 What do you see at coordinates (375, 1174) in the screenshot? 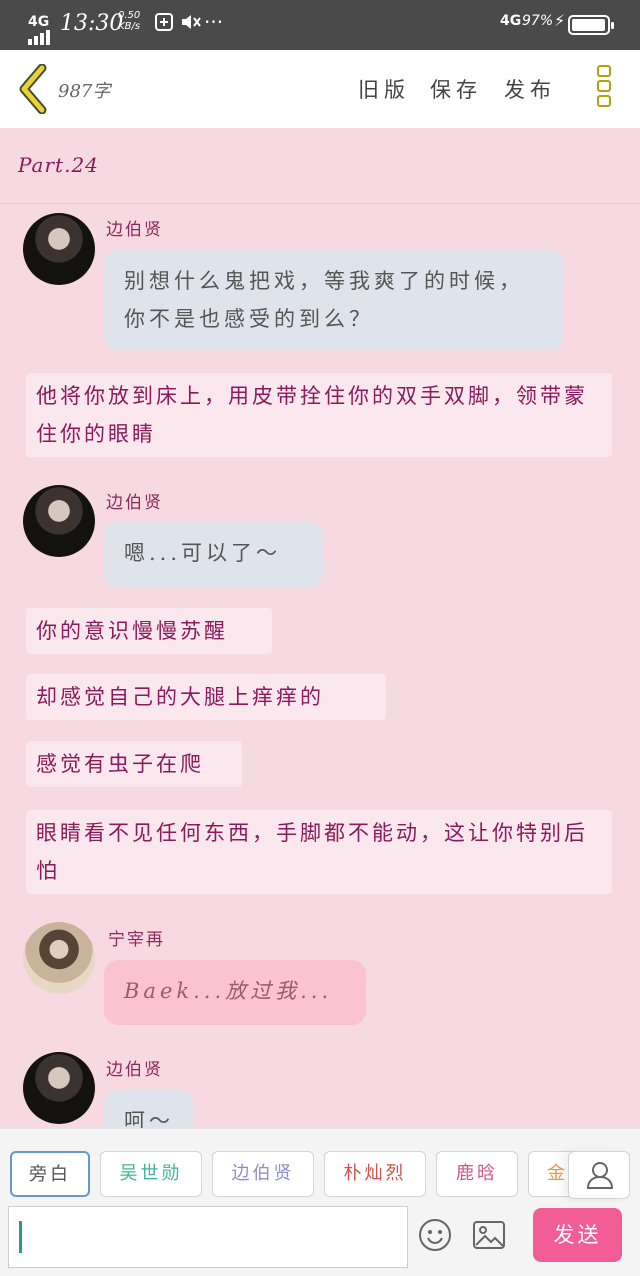
I see `role-chip: 朴灿烈` at bounding box center [375, 1174].